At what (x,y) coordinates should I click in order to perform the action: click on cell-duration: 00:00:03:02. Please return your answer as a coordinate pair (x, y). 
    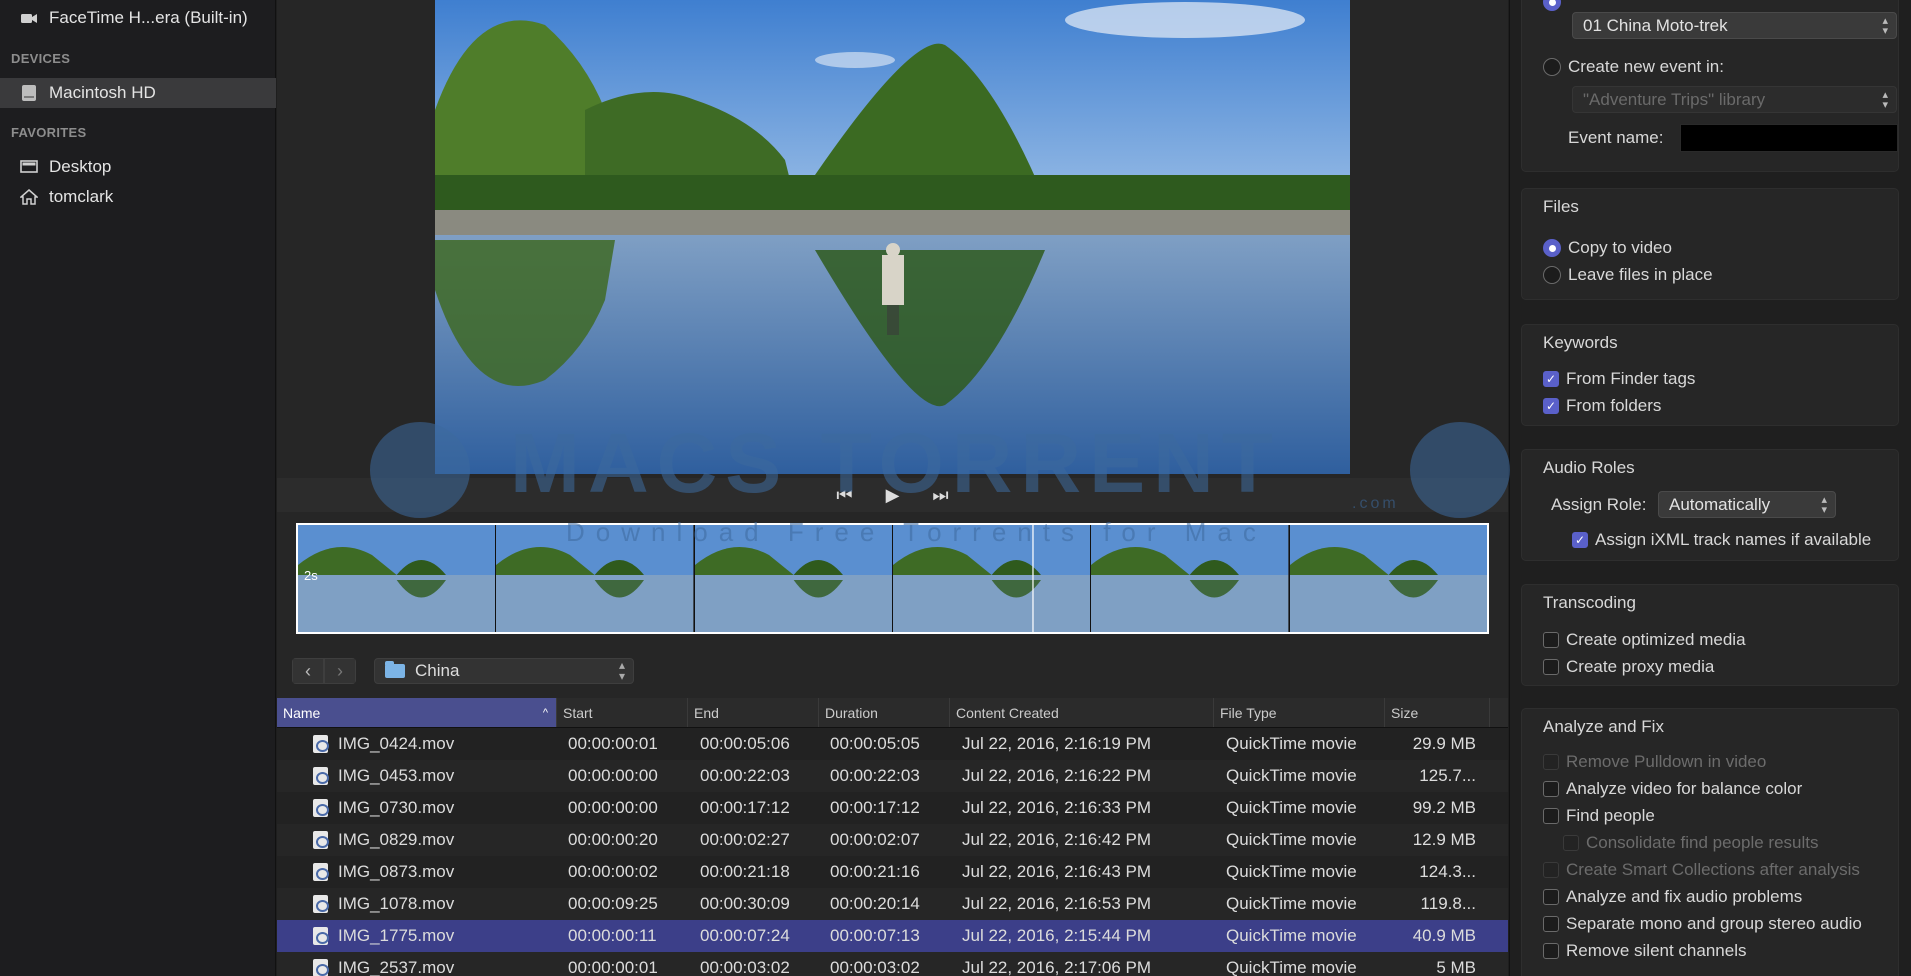
    Looking at the image, I should click on (875, 967).